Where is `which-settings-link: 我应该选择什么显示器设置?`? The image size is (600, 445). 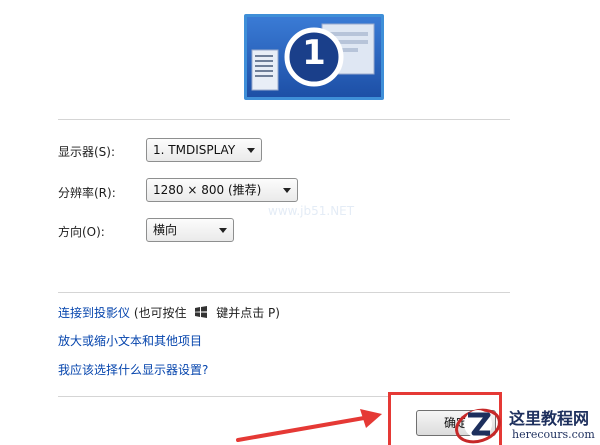
which-settings-link: 我应该选择什么显示器设置? is located at coordinates (133, 369).